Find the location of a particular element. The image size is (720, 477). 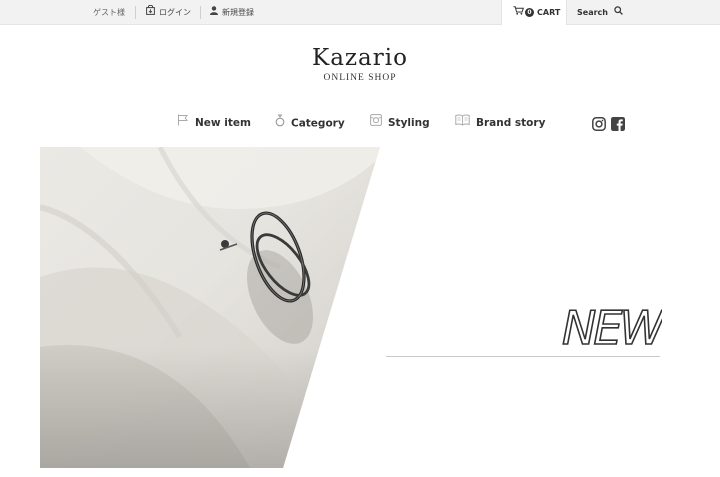

cart-label: CART is located at coordinates (549, 12).